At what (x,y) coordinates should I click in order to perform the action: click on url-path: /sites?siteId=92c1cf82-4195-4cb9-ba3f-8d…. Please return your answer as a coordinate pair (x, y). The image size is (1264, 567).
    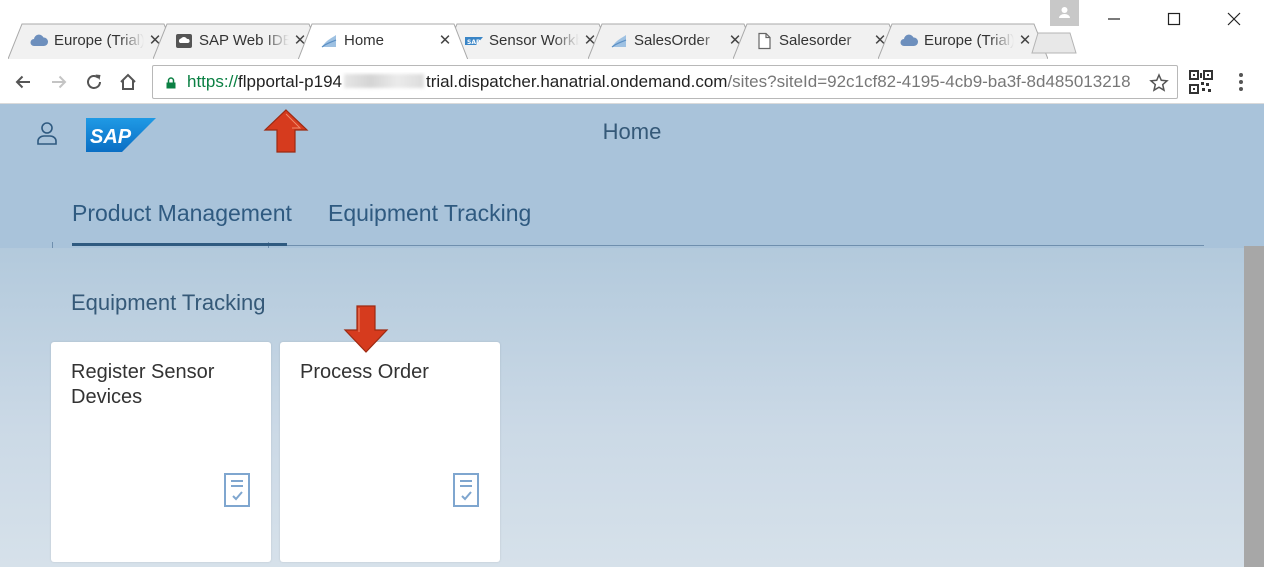
    Looking at the image, I should click on (929, 81).